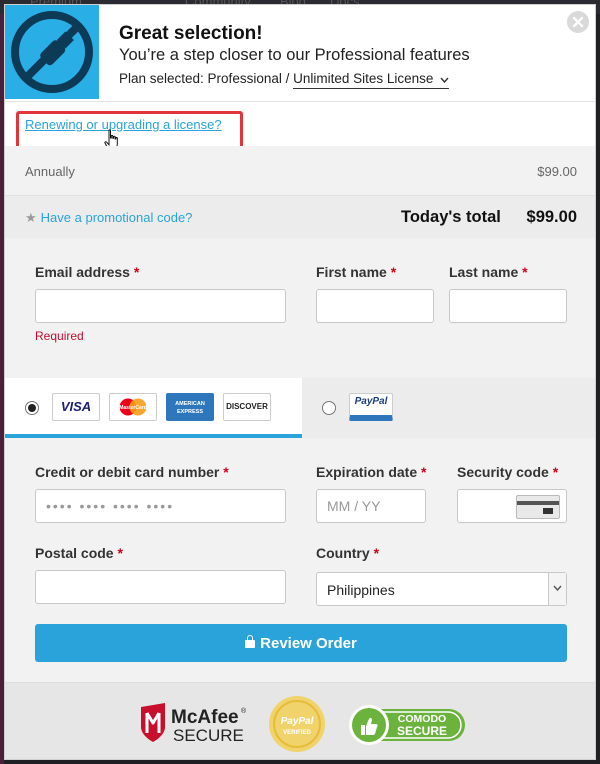  Describe the element at coordinates (351, 272) in the screenshot. I see `first-name-label-text: First name` at that location.